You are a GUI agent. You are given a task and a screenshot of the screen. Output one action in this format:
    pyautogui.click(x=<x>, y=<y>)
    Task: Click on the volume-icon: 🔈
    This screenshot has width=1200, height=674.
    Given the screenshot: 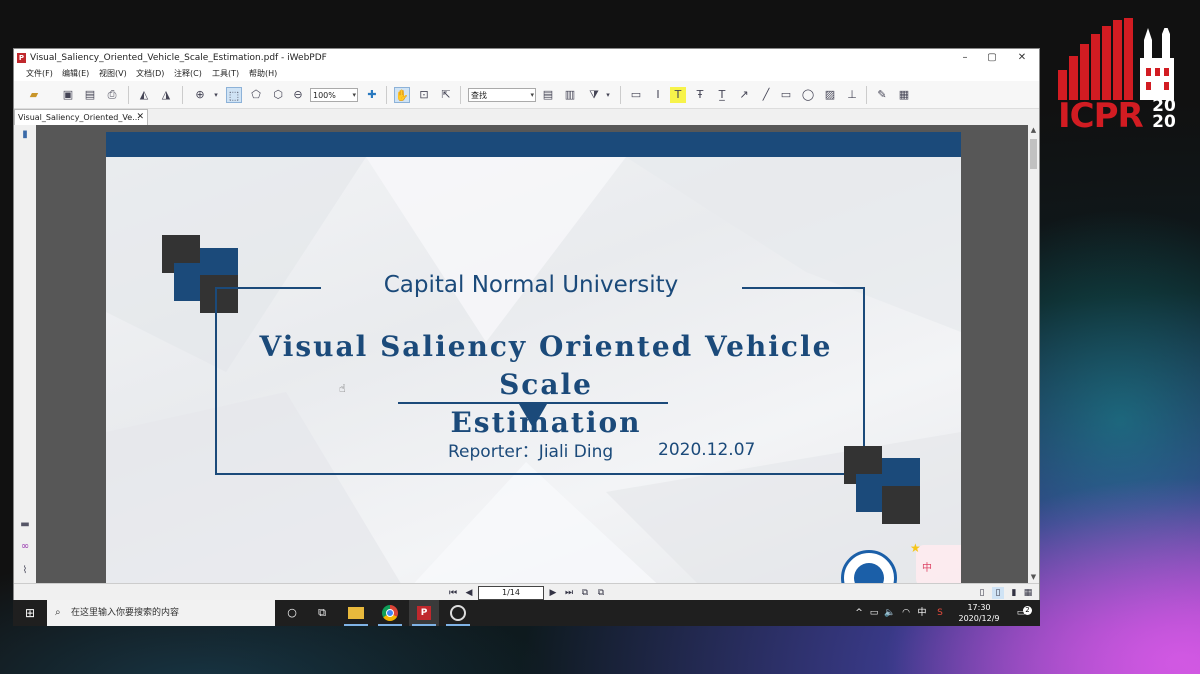 What is the action you would take?
    pyautogui.click(x=890, y=613)
    